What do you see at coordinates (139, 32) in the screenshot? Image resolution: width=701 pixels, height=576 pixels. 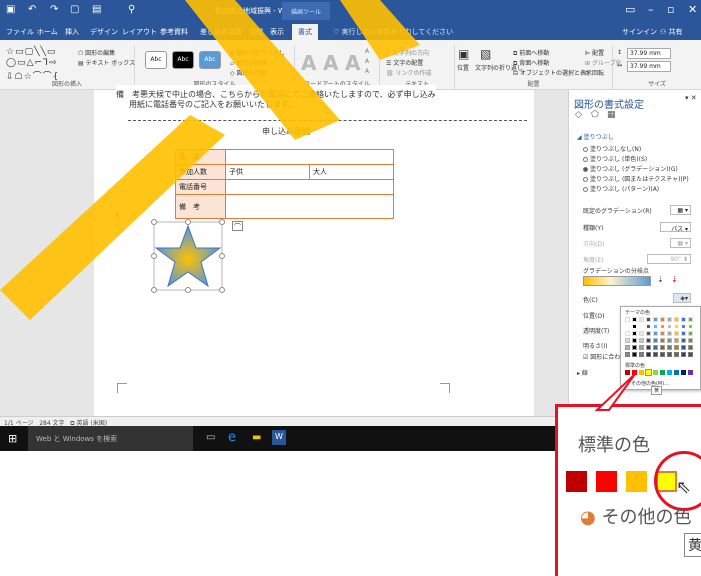 I see `tab-layout: レイアウト` at bounding box center [139, 32].